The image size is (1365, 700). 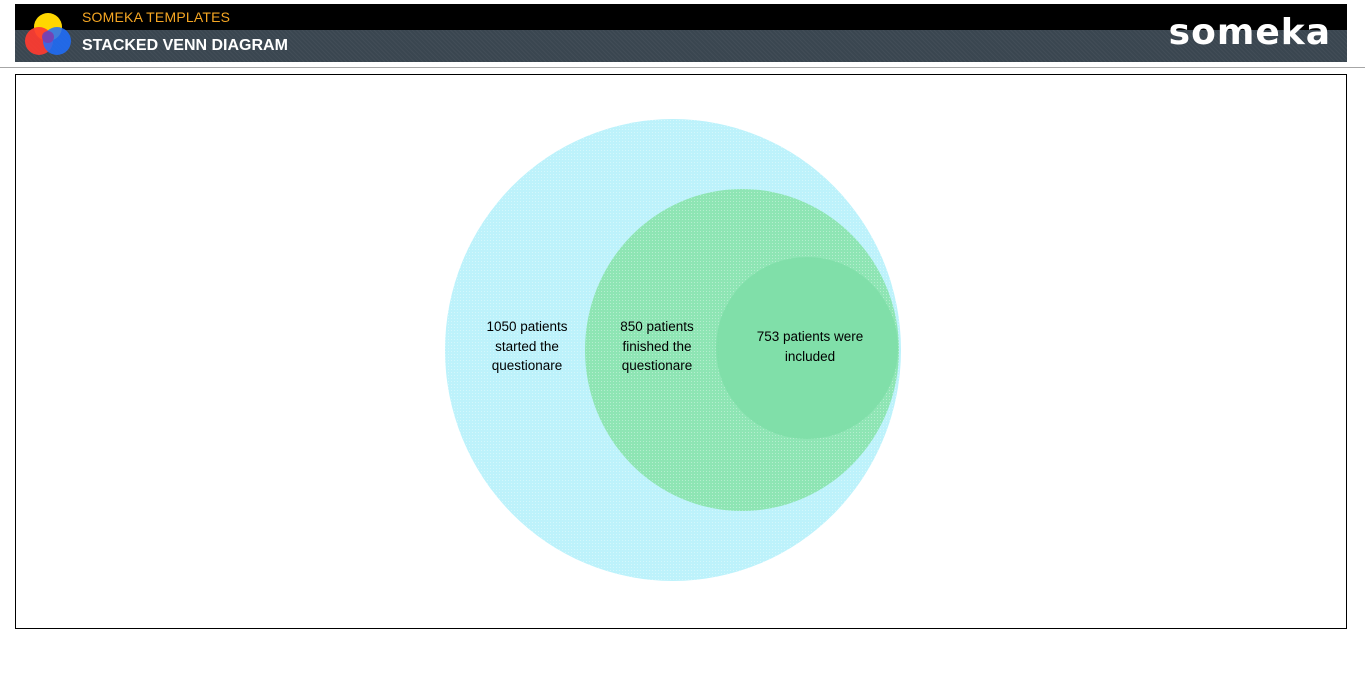 What do you see at coordinates (682, 67) in the screenshot?
I see `header-divider` at bounding box center [682, 67].